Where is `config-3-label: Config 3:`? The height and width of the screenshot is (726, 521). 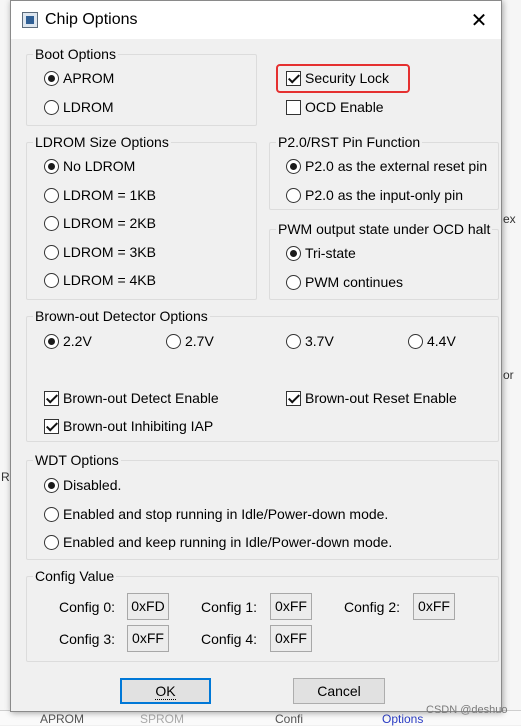
config-3-label: Config 3: is located at coordinates (87, 639).